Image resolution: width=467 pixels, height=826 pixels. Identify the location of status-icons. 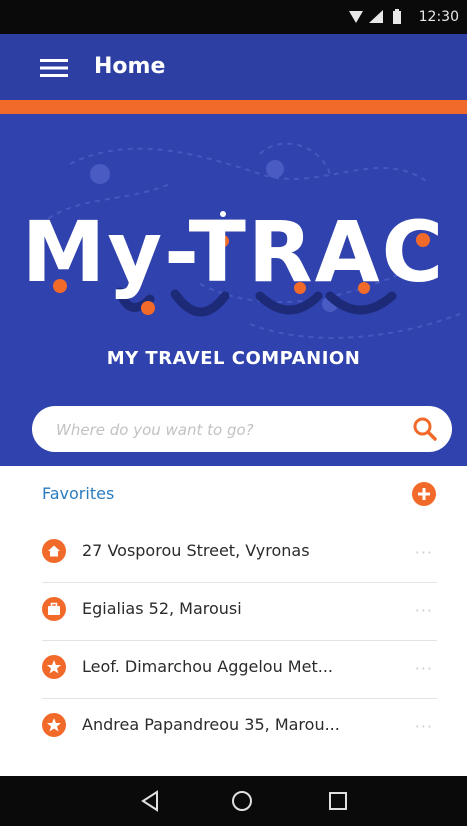
(375, 16).